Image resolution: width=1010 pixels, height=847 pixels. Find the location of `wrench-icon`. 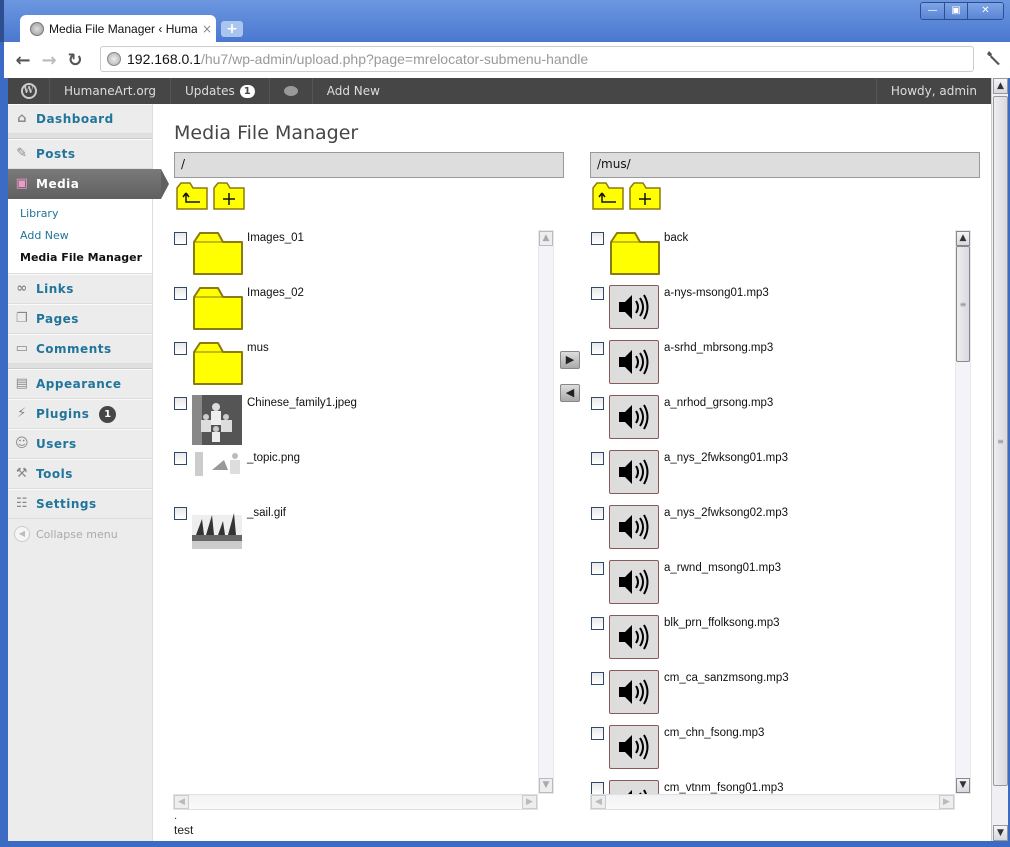

wrench-icon is located at coordinates (994, 60).